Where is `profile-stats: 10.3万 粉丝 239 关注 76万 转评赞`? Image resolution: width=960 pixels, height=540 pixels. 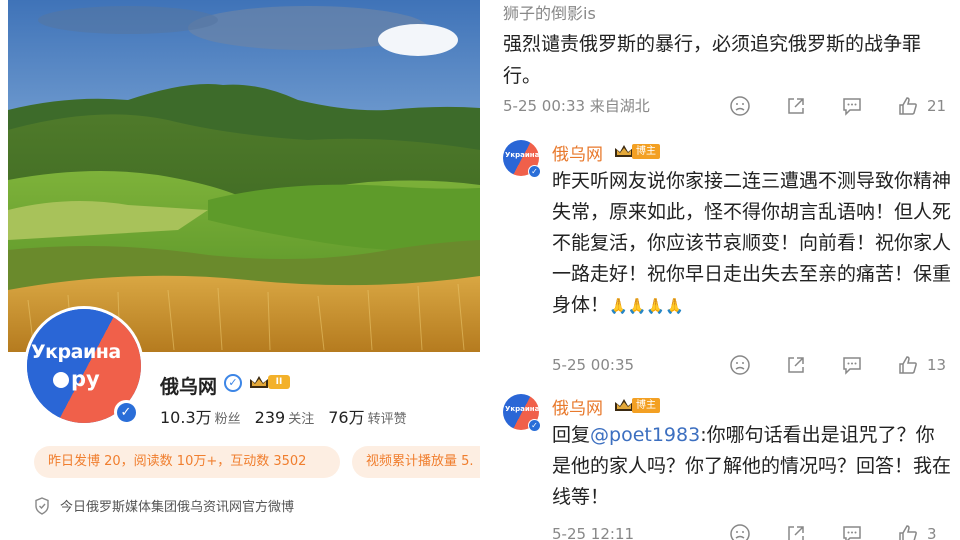
profile-stats: 10.3万 粉丝 239 关注 76万 转评赞 is located at coordinates (283, 416).